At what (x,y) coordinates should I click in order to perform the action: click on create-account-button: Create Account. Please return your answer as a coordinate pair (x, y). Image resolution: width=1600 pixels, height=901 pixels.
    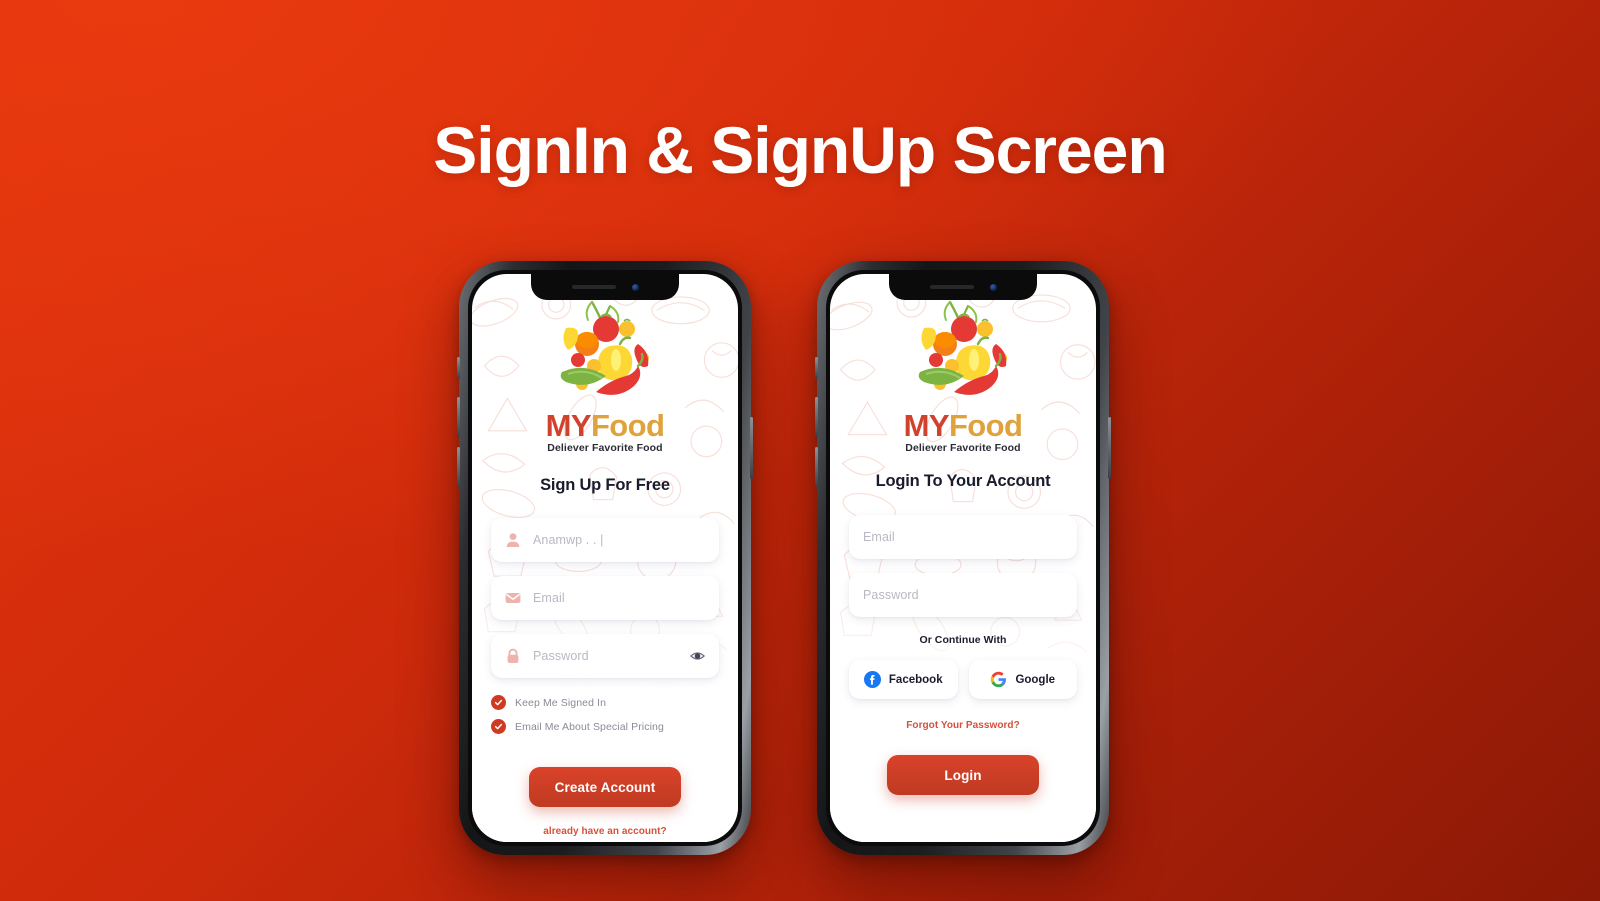
    Looking at the image, I should click on (605, 787).